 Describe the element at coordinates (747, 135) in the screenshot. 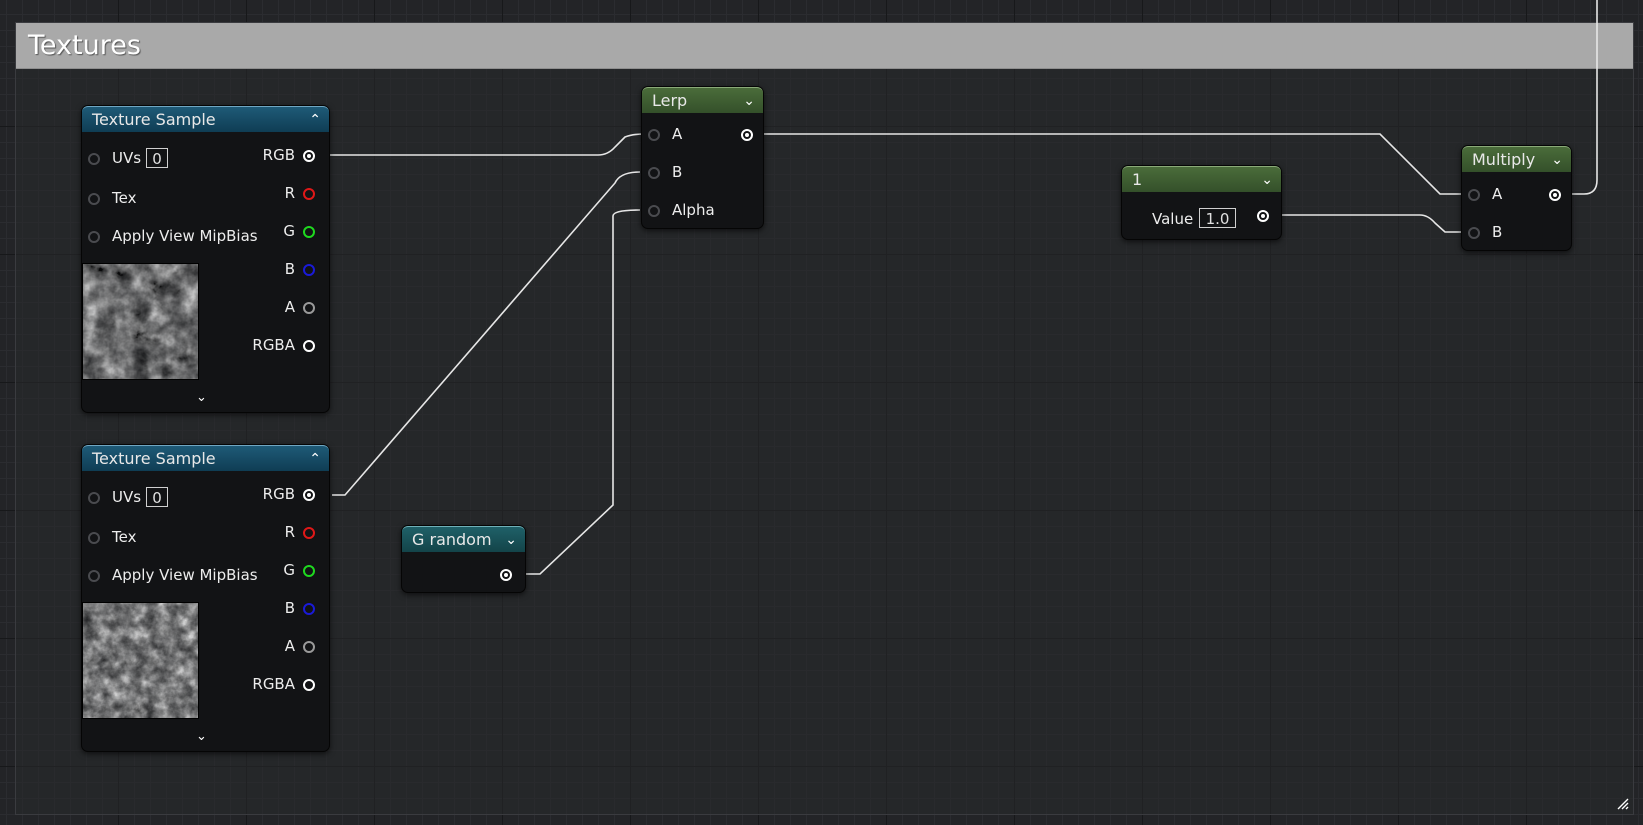

I see `lerp-output-pin` at that location.